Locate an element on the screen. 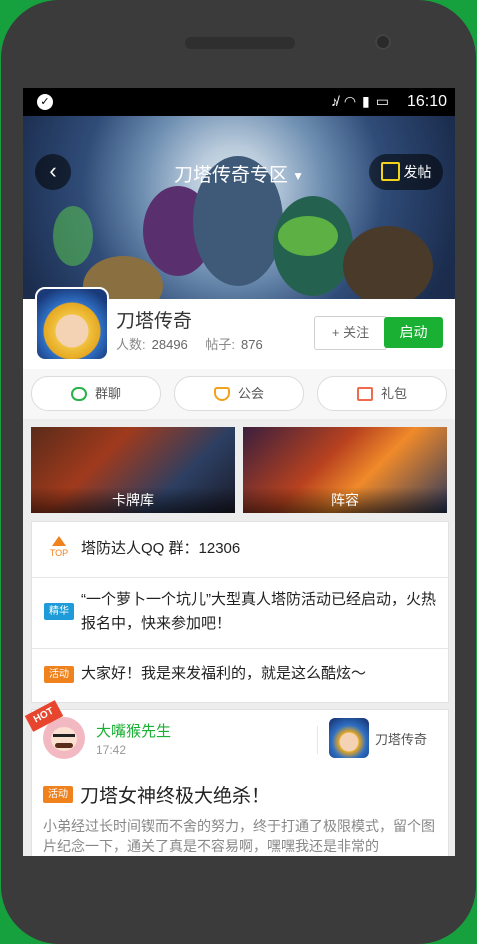  top-icon: TOP is located at coordinates (59, 547).